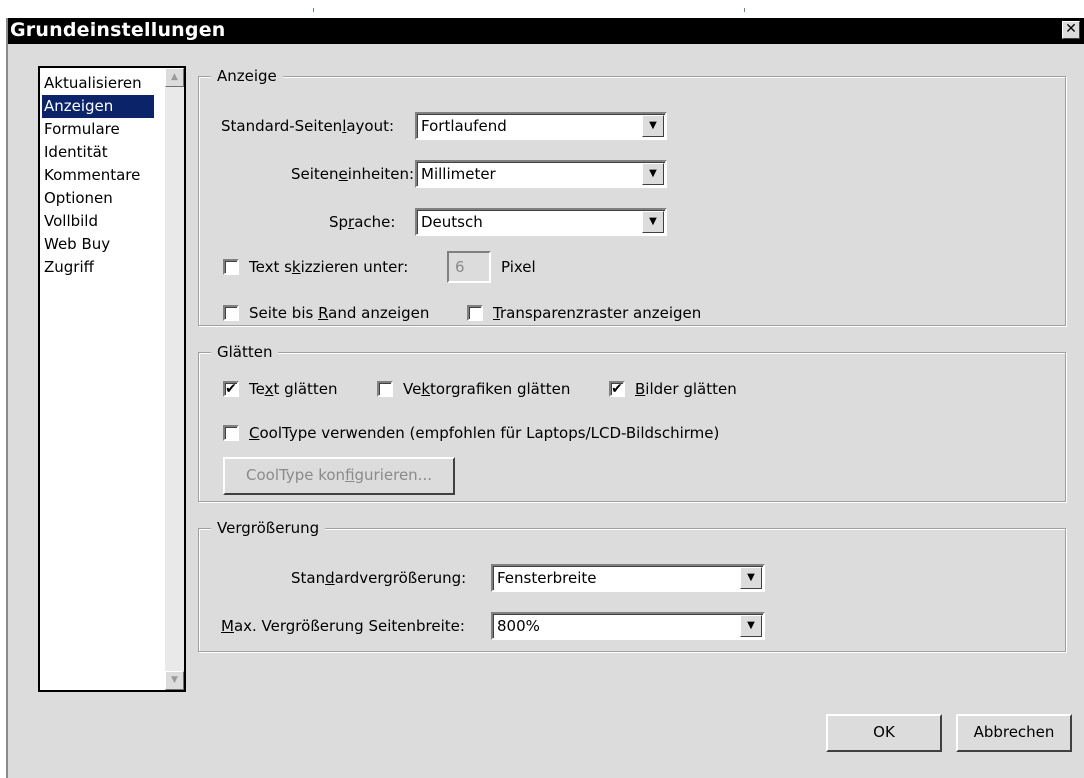 This screenshot has height=778, width=1084. I want to click on category-scrollbar: ▲ ▼, so click(174, 379).